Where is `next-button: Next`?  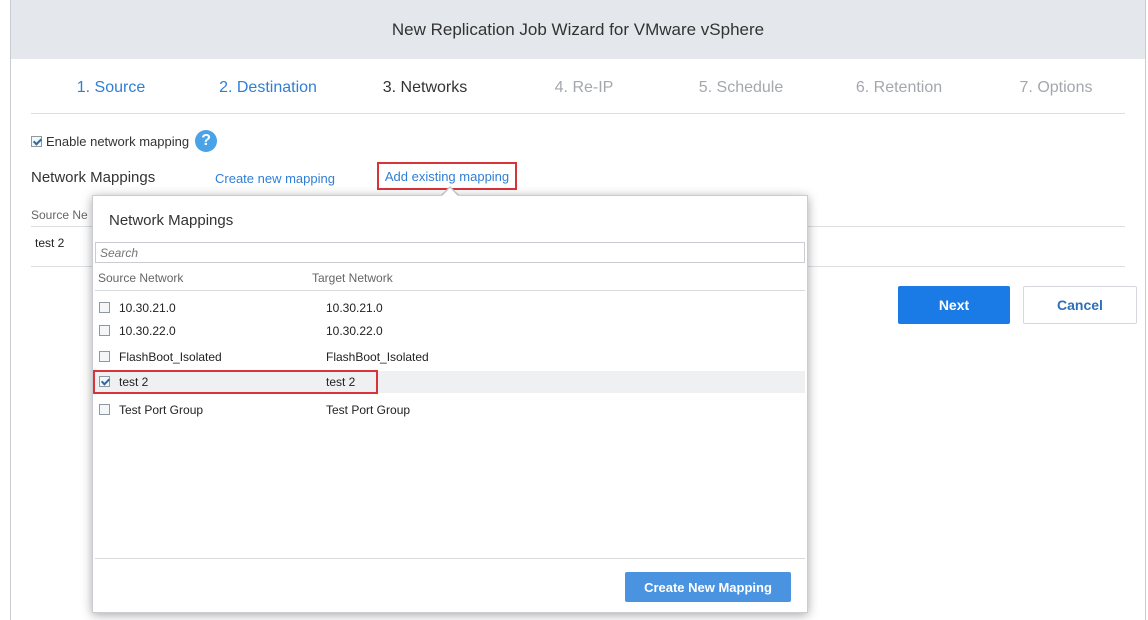
next-button: Next is located at coordinates (954, 305).